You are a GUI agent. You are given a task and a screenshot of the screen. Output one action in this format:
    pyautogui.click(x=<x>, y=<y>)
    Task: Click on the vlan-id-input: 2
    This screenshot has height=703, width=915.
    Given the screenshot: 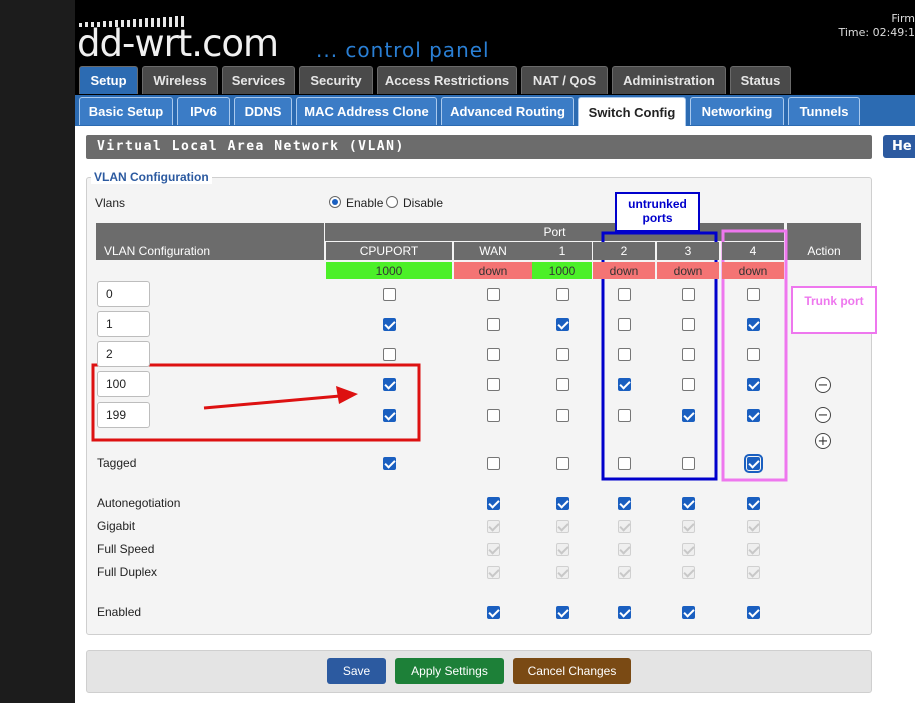 What is the action you would take?
    pyautogui.click(x=123, y=354)
    